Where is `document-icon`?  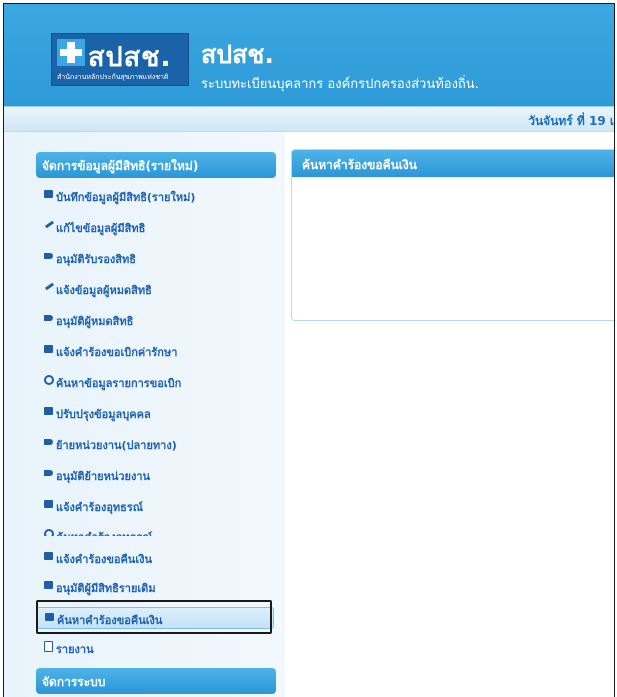 document-icon is located at coordinates (48, 646).